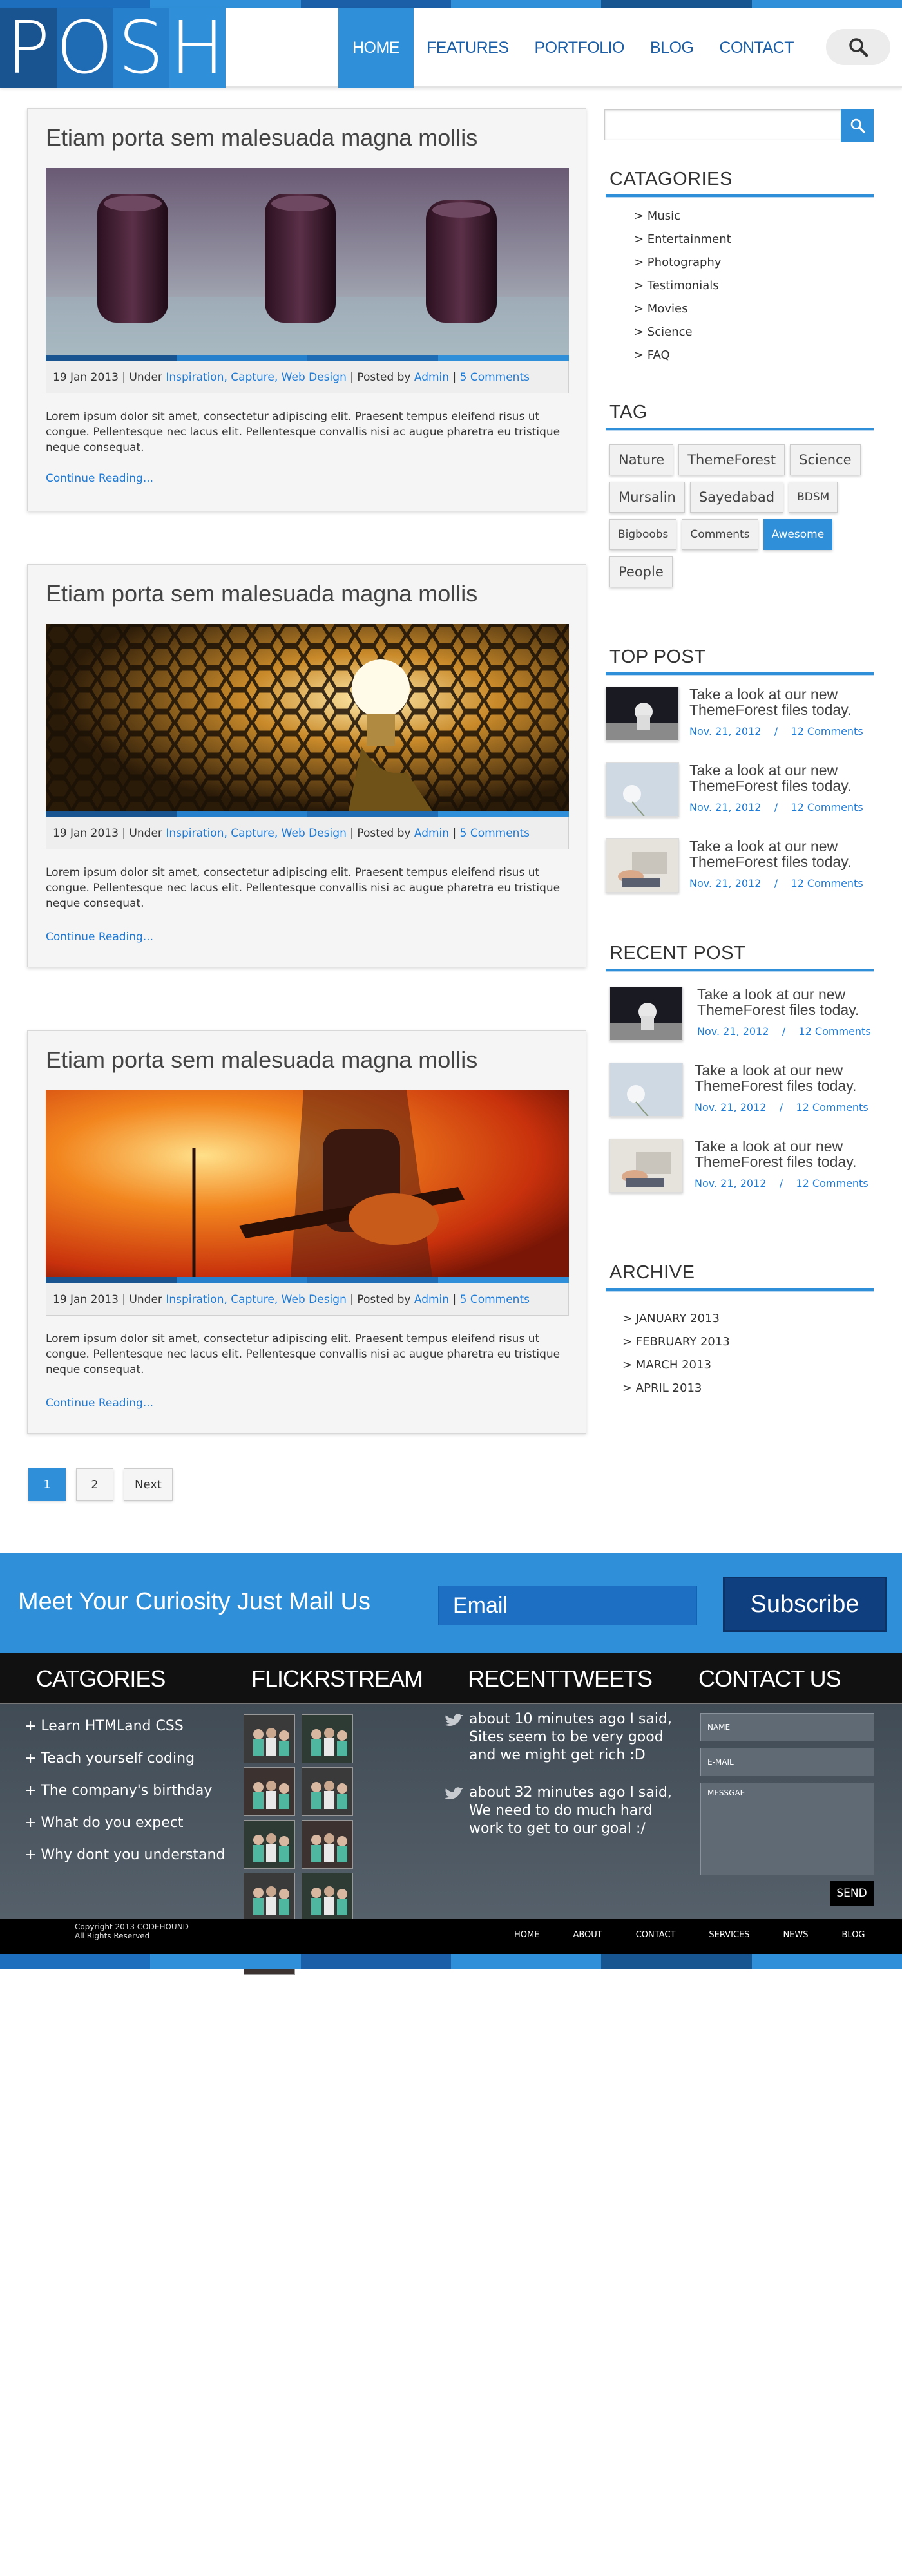 Image resolution: width=902 pixels, height=2576 pixels. What do you see at coordinates (805, 1605) in the screenshot?
I see `subscribe-button: Subscribe` at bounding box center [805, 1605].